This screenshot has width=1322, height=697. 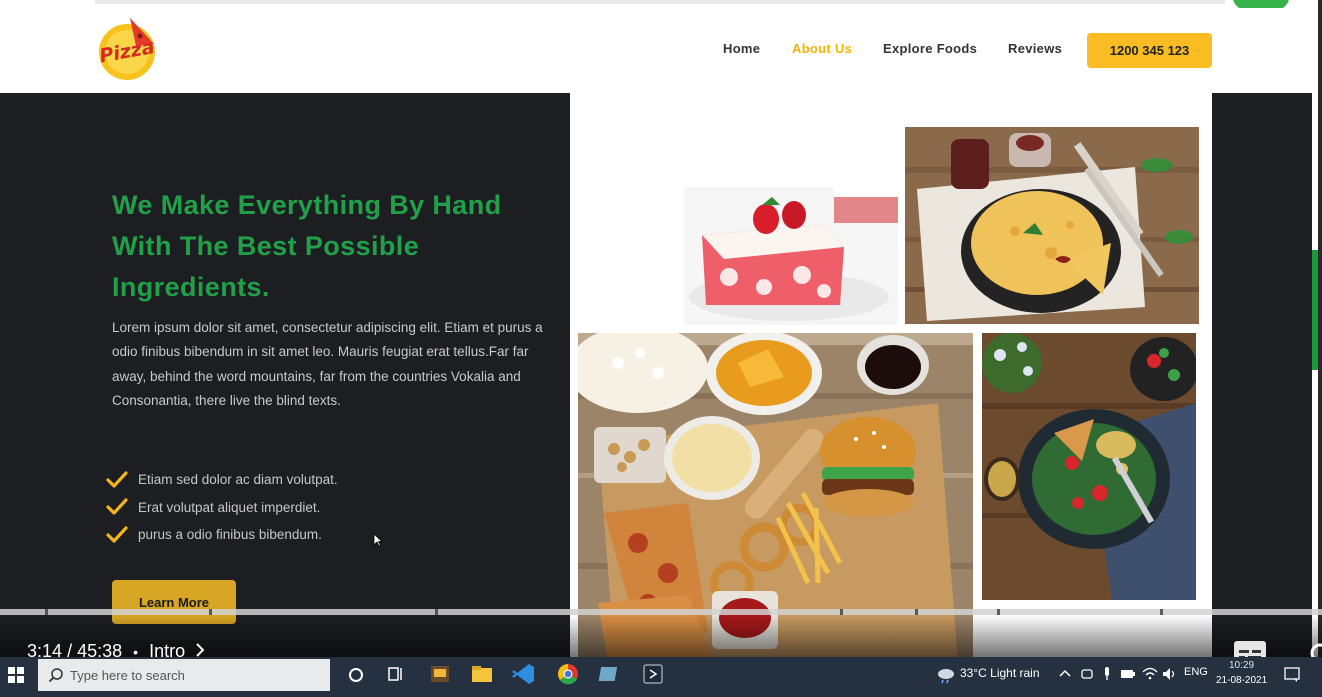 I want to click on about-section-right-edge, so click(x=1262, y=395).